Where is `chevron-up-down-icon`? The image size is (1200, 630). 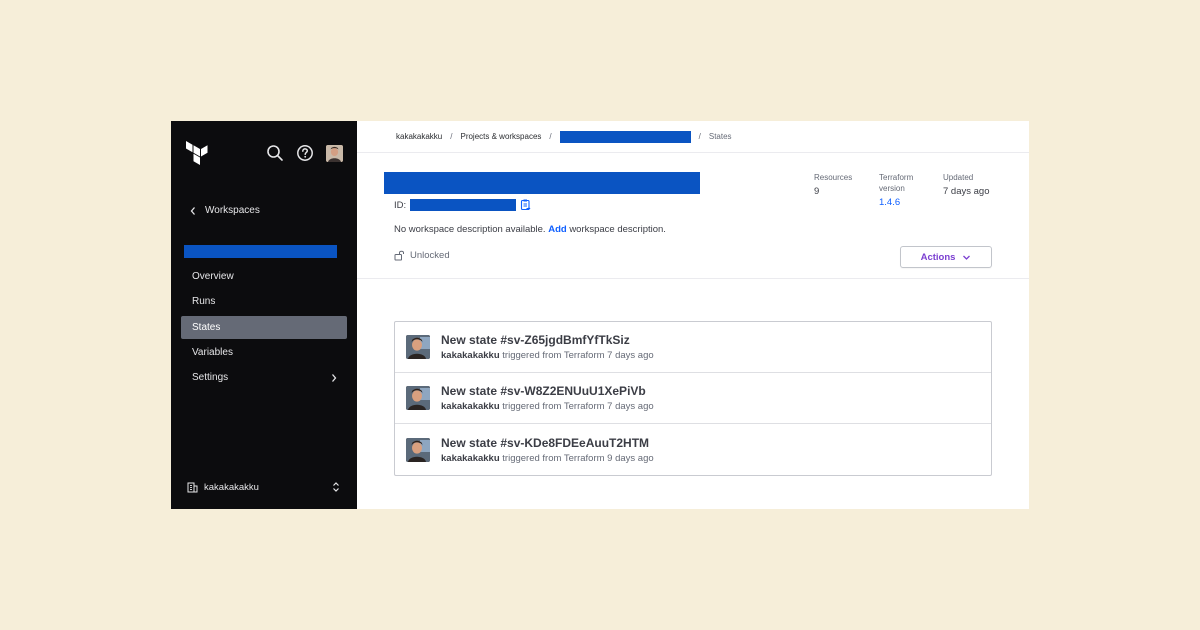
chevron-up-down-icon is located at coordinates (336, 487).